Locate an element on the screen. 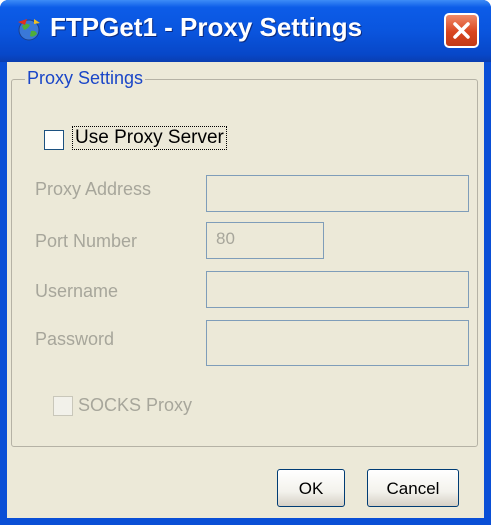 The width and height of the screenshot is (491, 525). window-title: FTPGet1 - Proxy Settings is located at coordinates (206, 27).